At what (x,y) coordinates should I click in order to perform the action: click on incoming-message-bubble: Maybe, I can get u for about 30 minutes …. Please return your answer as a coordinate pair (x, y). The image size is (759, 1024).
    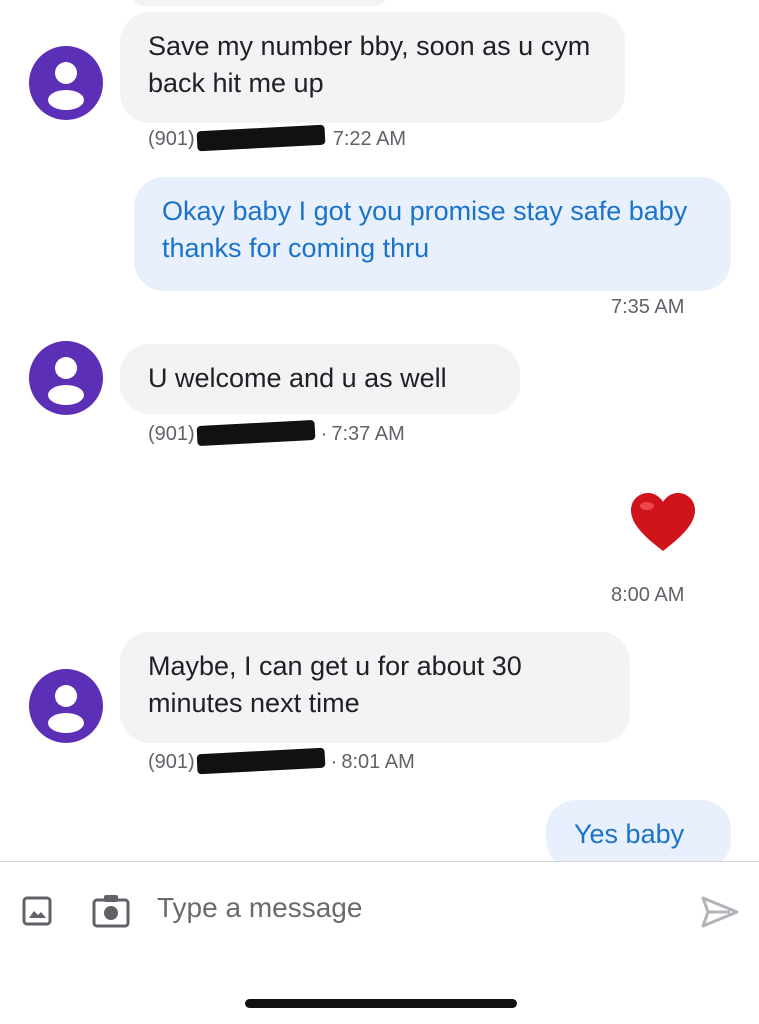
    Looking at the image, I should click on (375, 687).